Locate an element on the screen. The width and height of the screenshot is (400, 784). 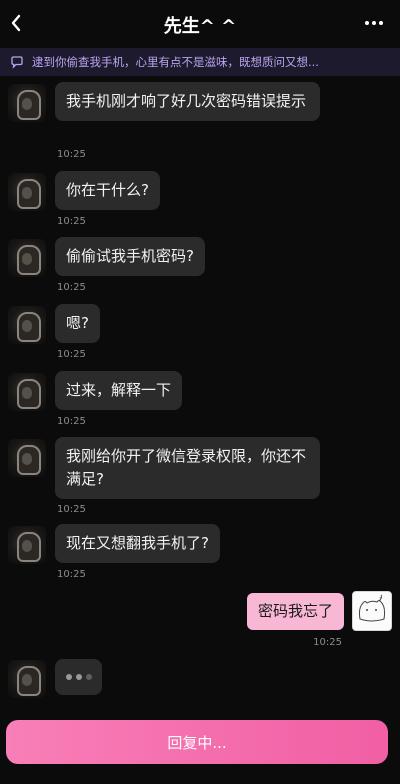
more-options-button is located at coordinates (374, 23).